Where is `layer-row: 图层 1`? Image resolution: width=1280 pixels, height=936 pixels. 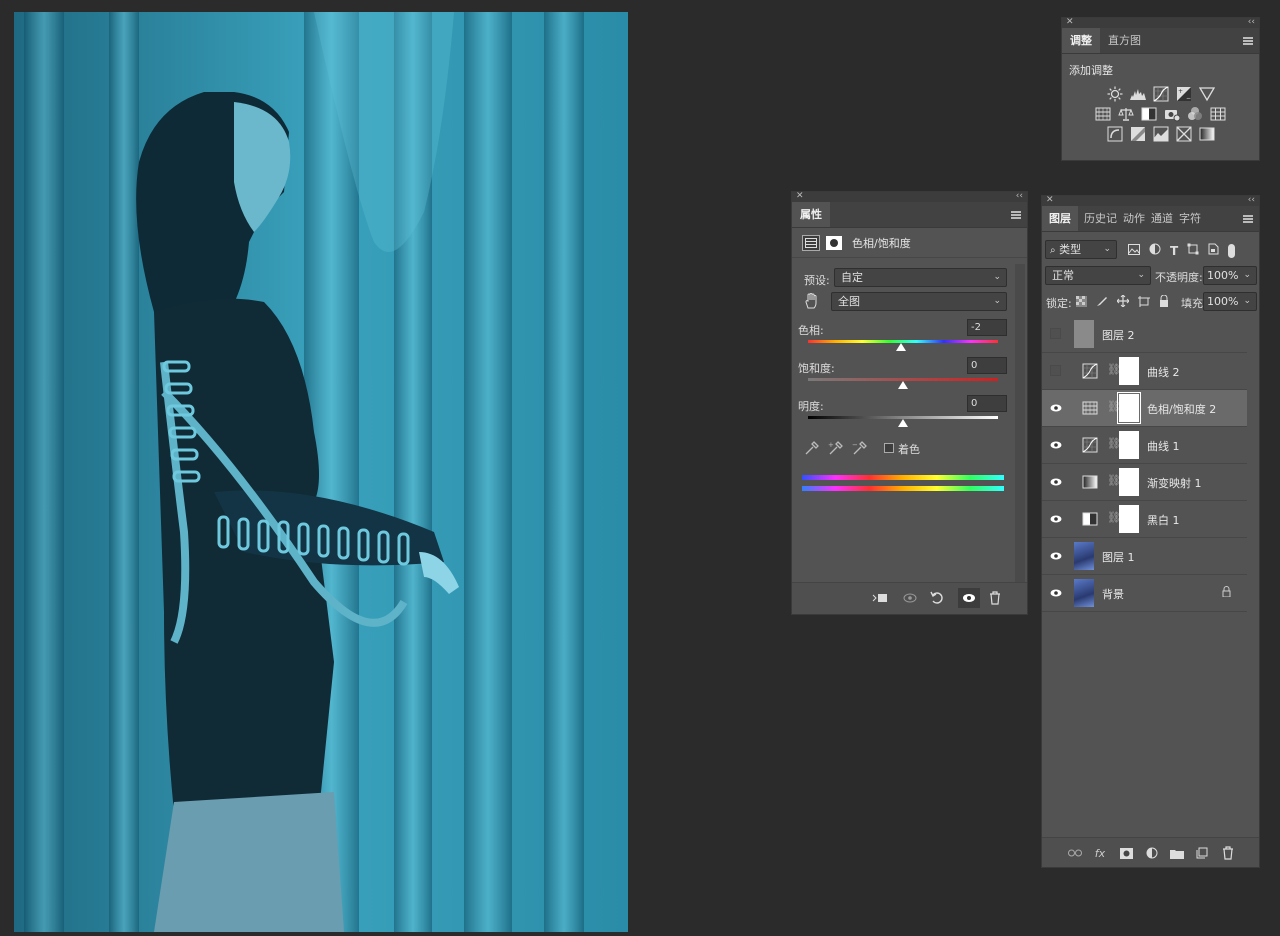
layer-row: 图层 1 is located at coordinates (1144, 556).